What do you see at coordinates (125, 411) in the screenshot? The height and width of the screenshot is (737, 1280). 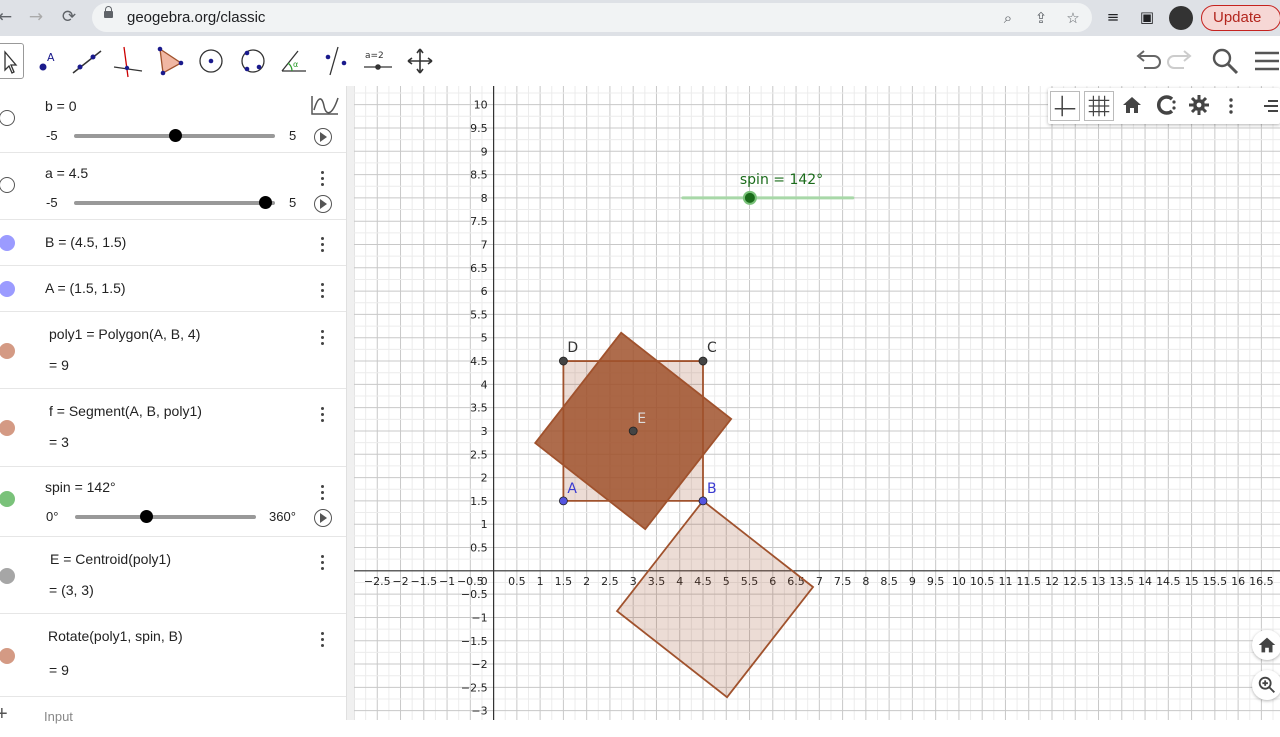 I see `algebra-item-text: f = Segment(A, B, poly1)` at bounding box center [125, 411].